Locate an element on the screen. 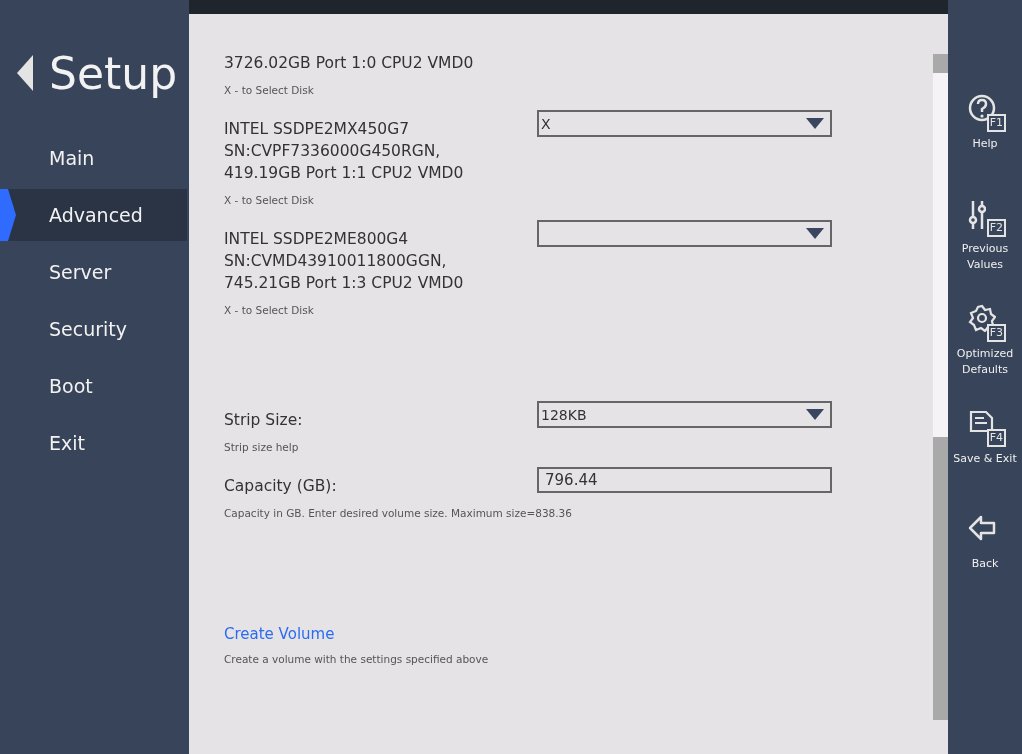 Image resolution: width=1022 pixels, height=754 pixels. dropdown: X is located at coordinates (684, 123).